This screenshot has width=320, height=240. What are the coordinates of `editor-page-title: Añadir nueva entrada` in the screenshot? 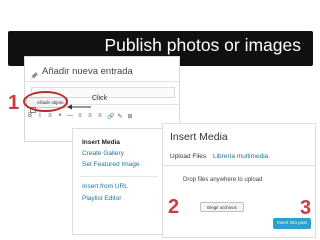 It's located at (87, 71).